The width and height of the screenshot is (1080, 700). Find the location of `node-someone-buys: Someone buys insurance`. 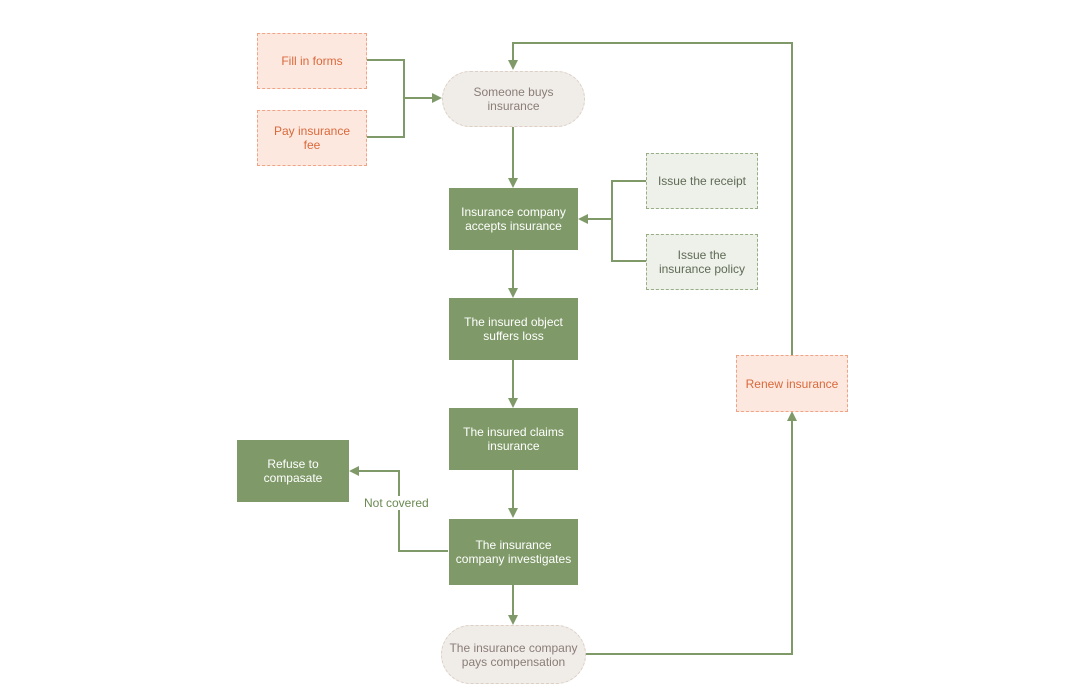

node-someone-buys: Someone buys insurance is located at coordinates (513, 99).